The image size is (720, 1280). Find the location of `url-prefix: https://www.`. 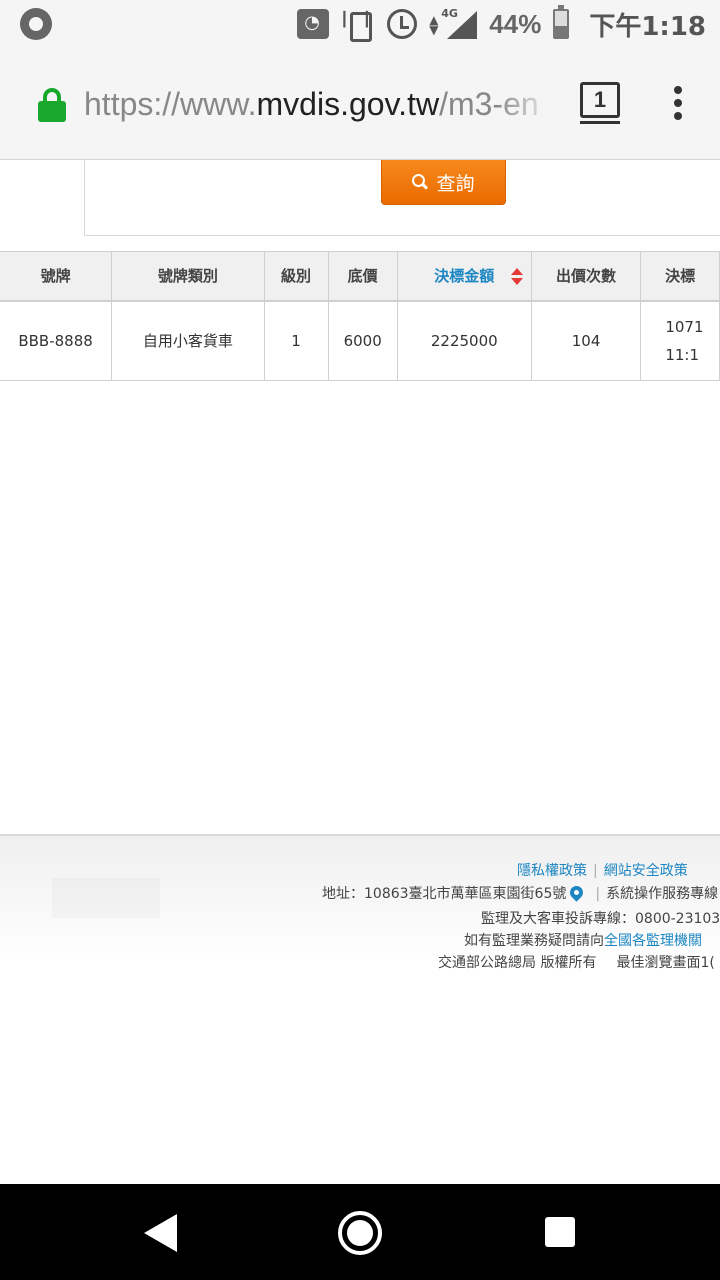

url-prefix: https://www. is located at coordinates (170, 104).